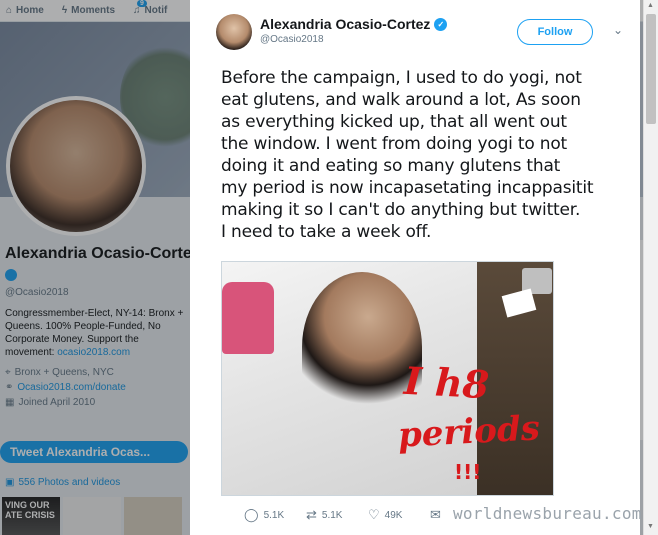  What do you see at coordinates (391, 166) in the screenshot?
I see `tweet-text-line: doing it and eating so many glutens that` at bounding box center [391, 166].